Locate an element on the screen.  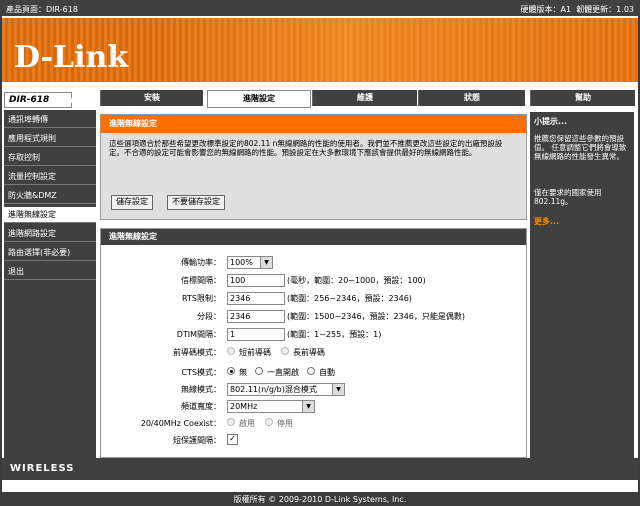
tab-setup: 安裝 is located at coordinates (151, 98).